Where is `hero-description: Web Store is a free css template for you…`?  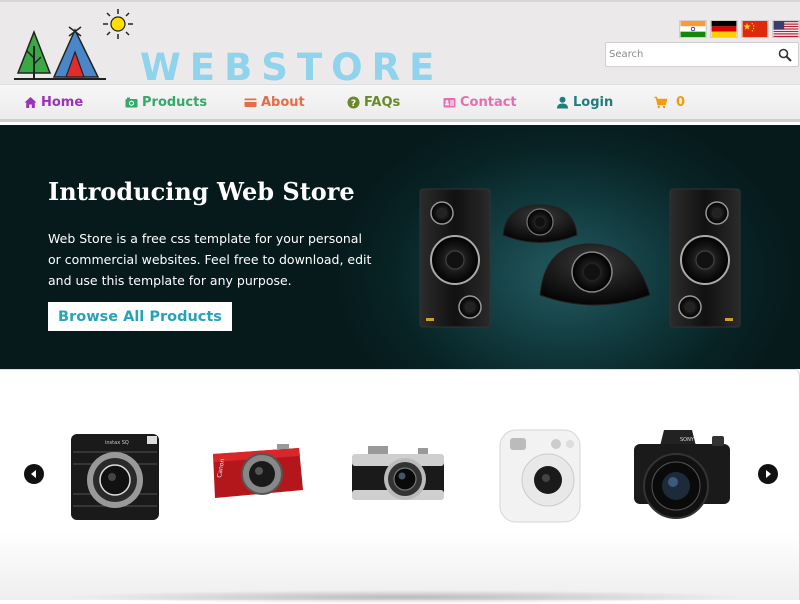
hero-description: Web Store is a free css template for you… is located at coordinates (210, 259).